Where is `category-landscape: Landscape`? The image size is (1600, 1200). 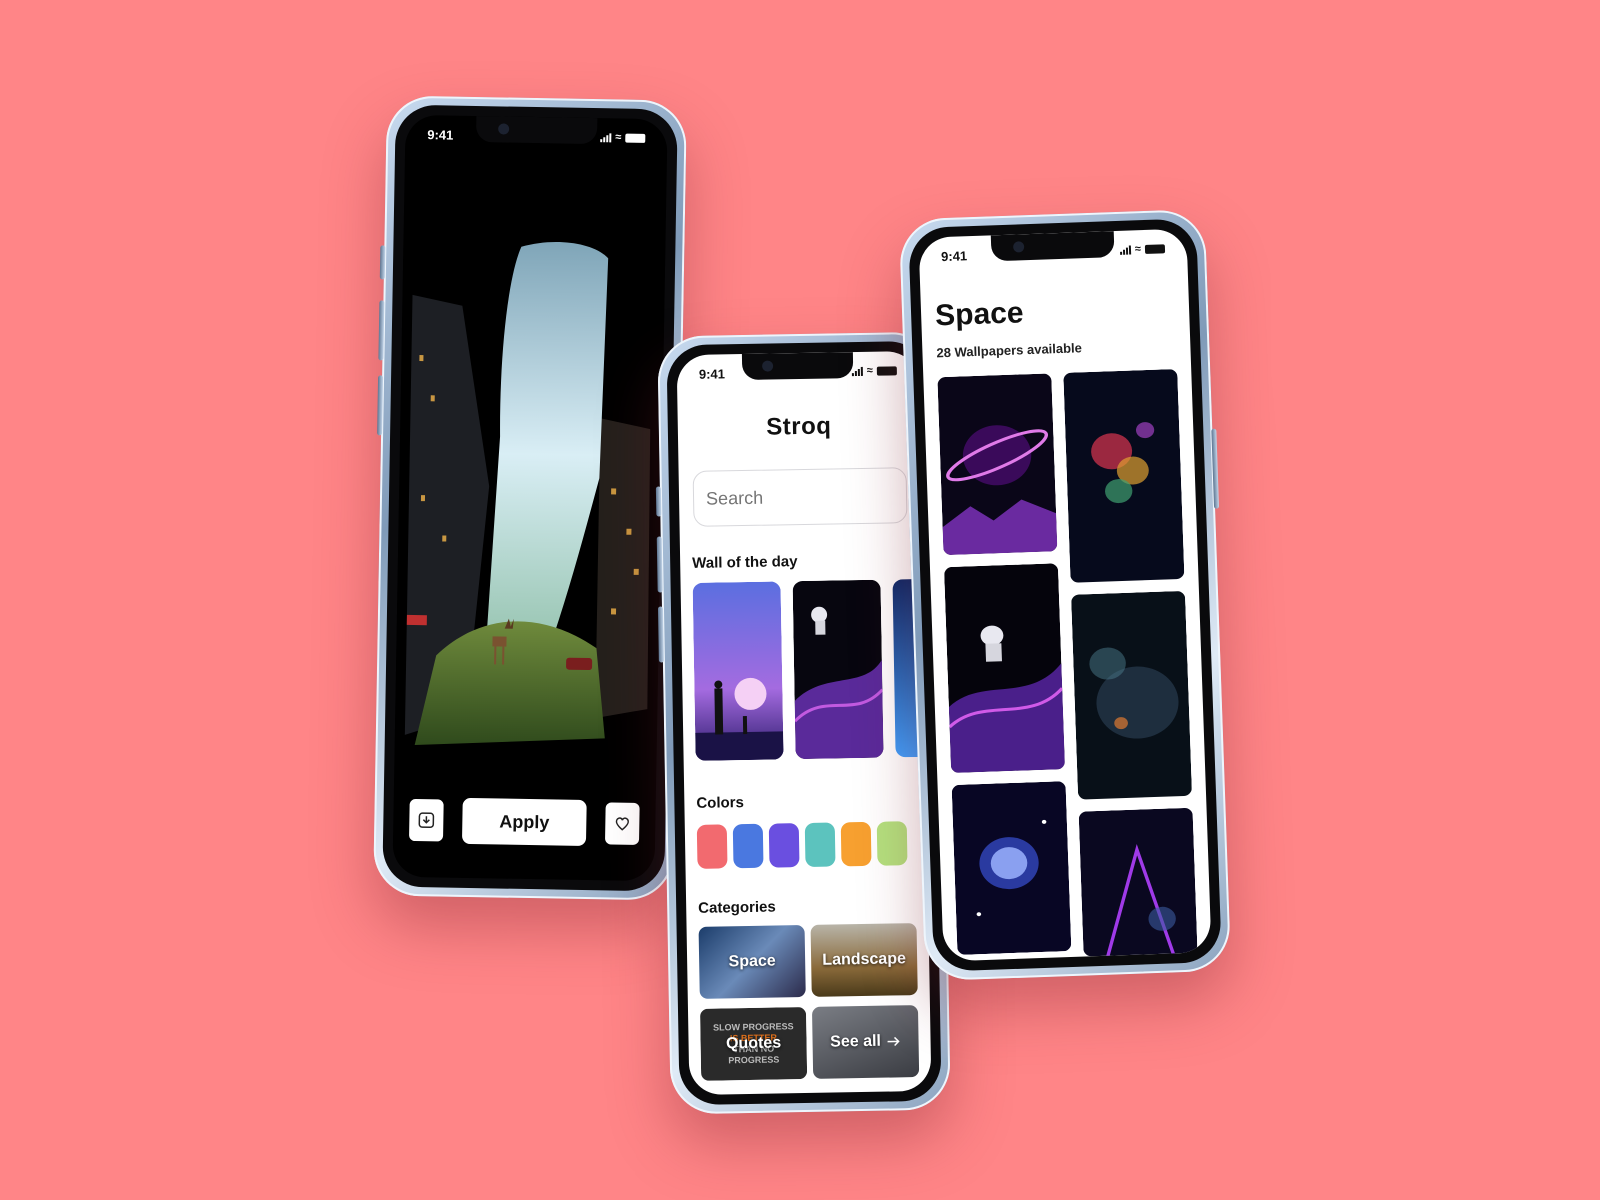
category-landscape: Landscape is located at coordinates (864, 960).